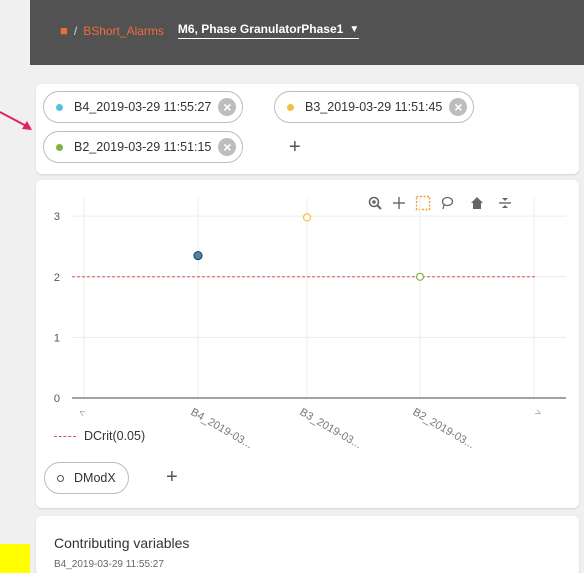  Describe the element at coordinates (57, 399) in the screenshot. I see `y-tick-label: 0` at that location.